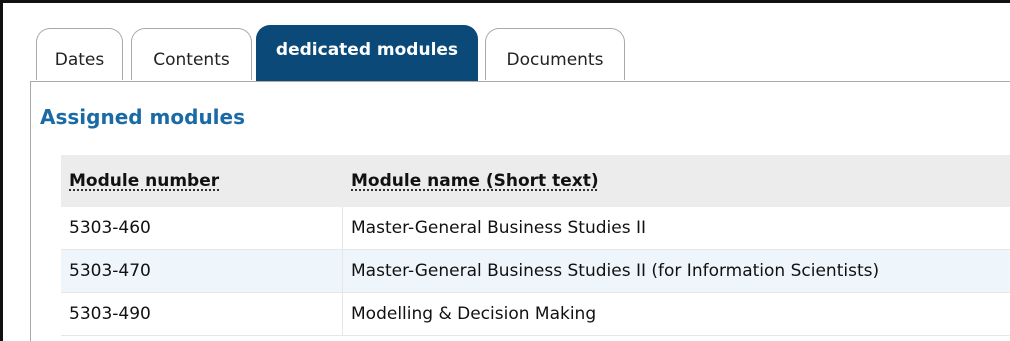 This screenshot has width=1010, height=341. What do you see at coordinates (202, 271) in the screenshot?
I see `module-number-cell: 5303-470` at bounding box center [202, 271].